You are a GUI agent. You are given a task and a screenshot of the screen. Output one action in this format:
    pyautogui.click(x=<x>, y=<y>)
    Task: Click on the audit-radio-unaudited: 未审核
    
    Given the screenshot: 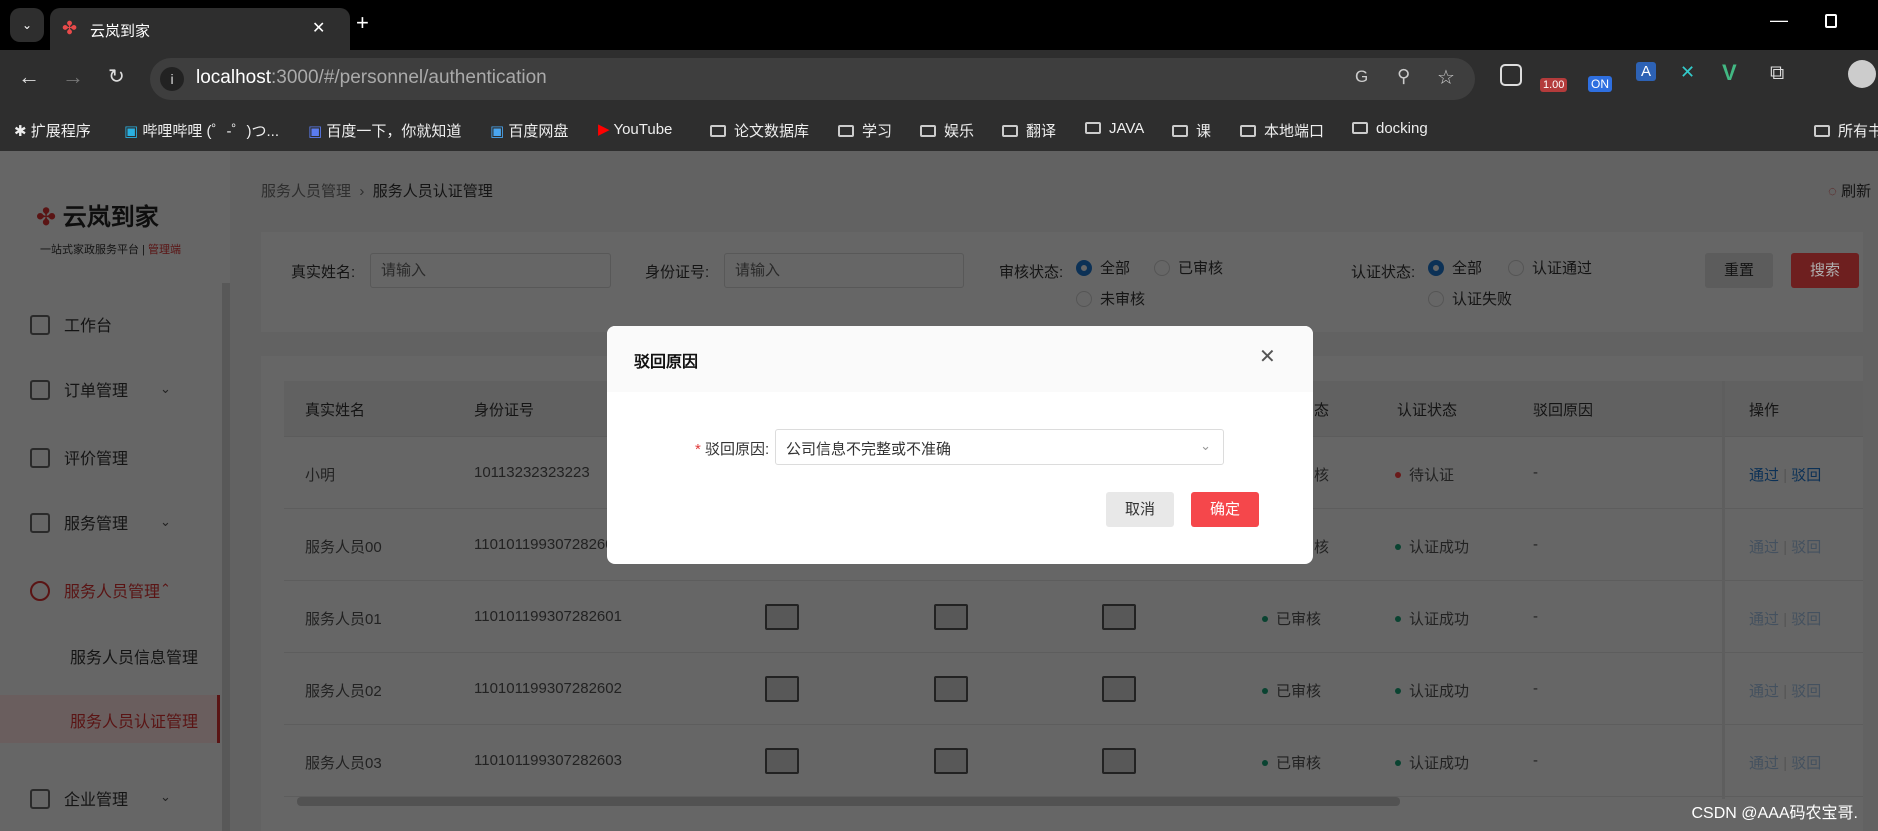 What is the action you would take?
    pyautogui.click(x=1110, y=298)
    